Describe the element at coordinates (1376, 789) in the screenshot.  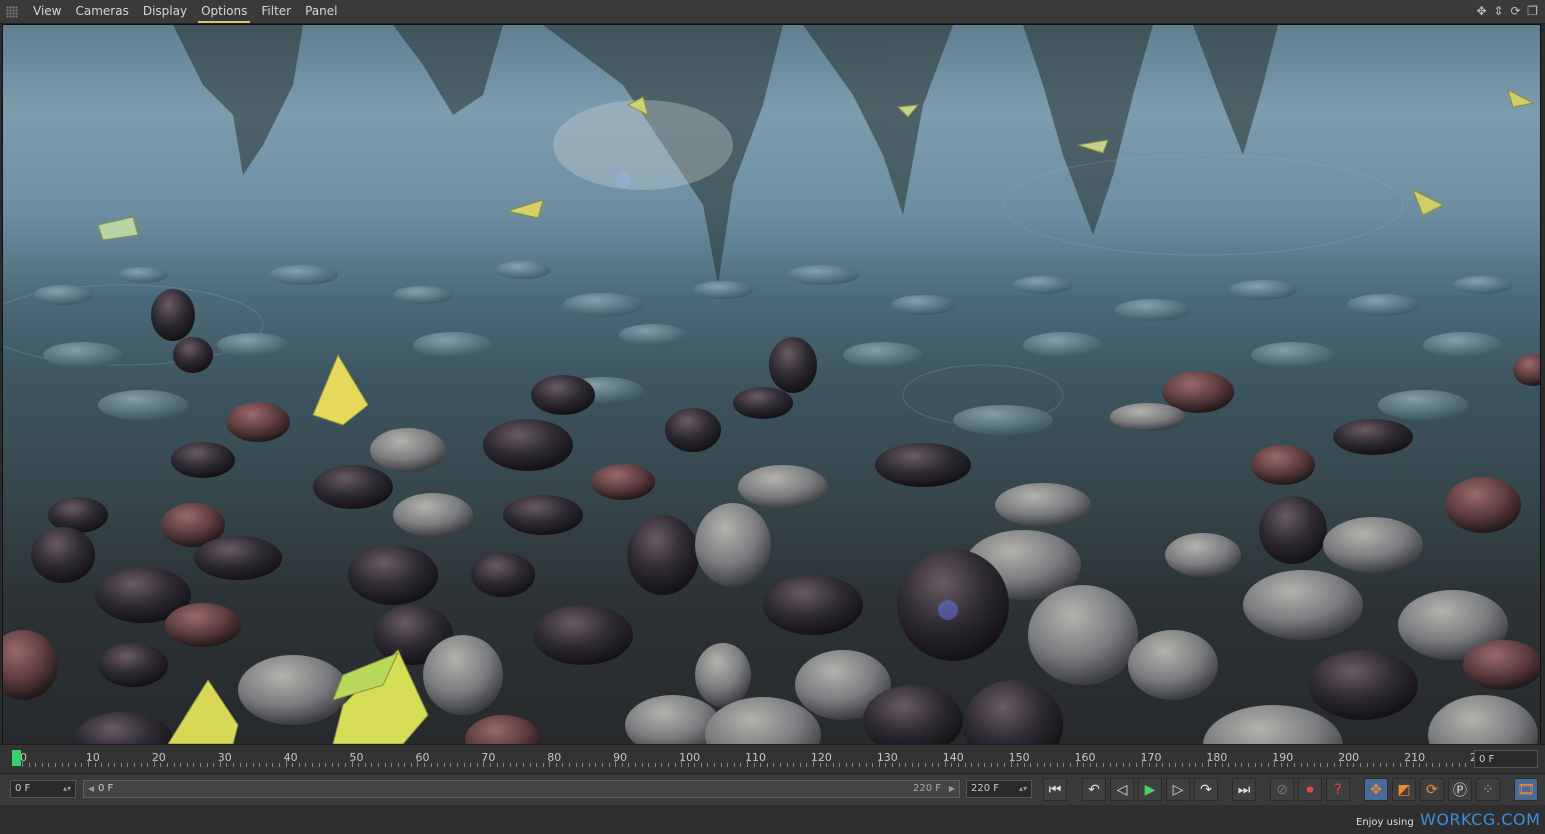
I see `position-key-button: ✥` at that location.